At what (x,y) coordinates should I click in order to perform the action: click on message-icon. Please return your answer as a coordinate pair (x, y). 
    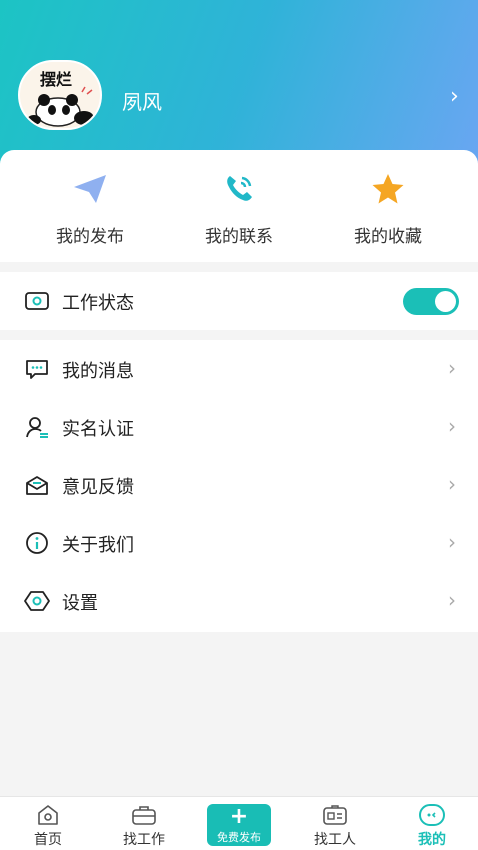
    Looking at the image, I should click on (37, 369).